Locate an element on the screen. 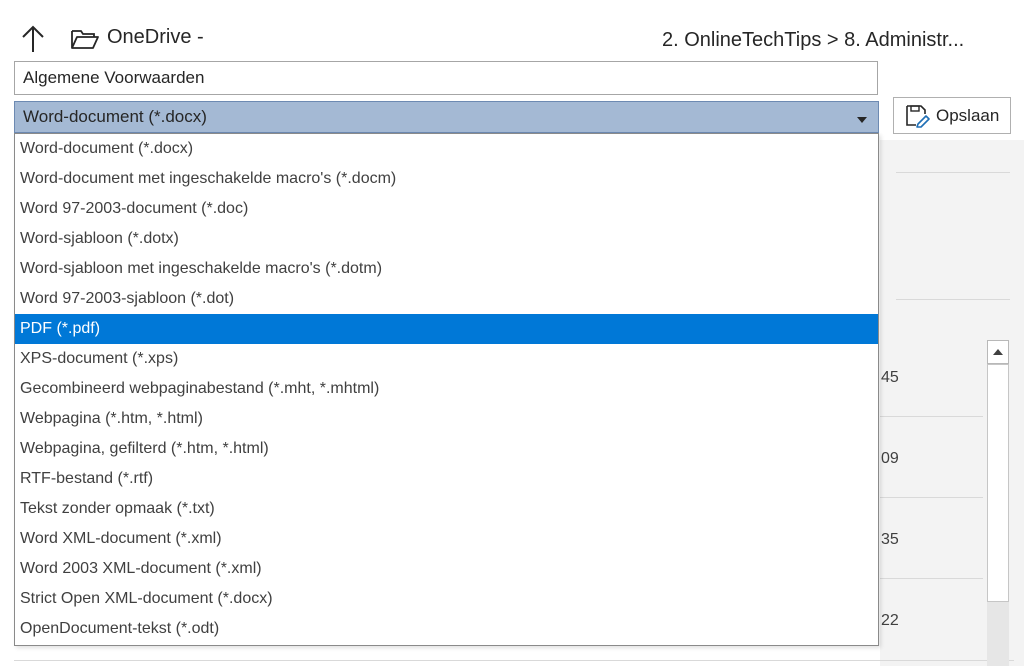  filetype-select: Word-document (*.docx) is located at coordinates (446, 117).